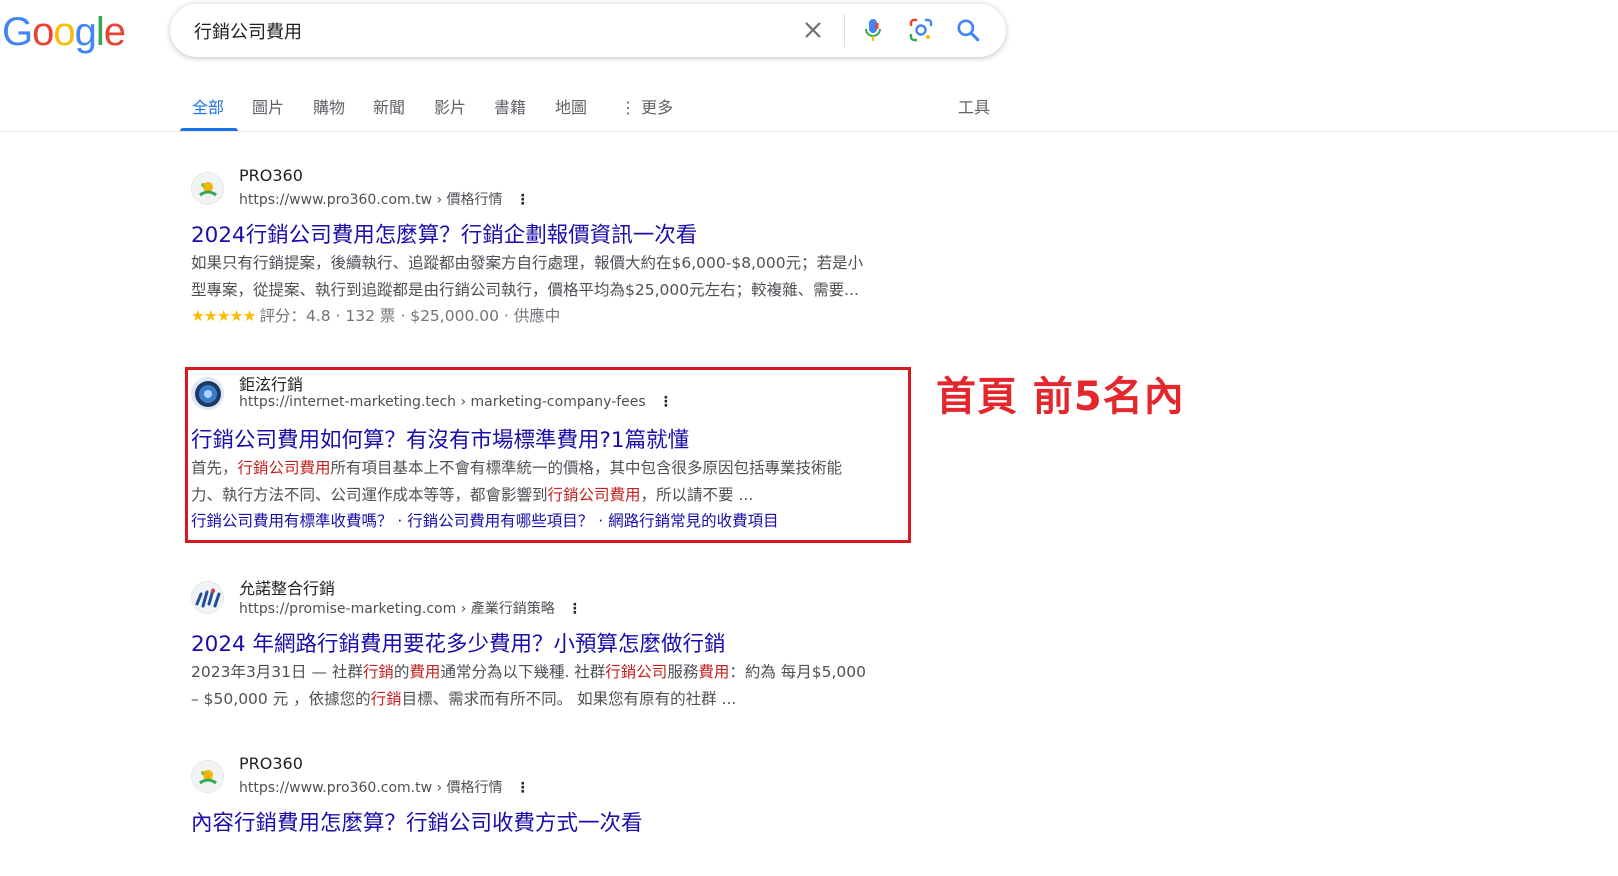 This screenshot has width=1618, height=876. What do you see at coordinates (450, 106) in the screenshot?
I see `tab-videos: 影片` at bounding box center [450, 106].